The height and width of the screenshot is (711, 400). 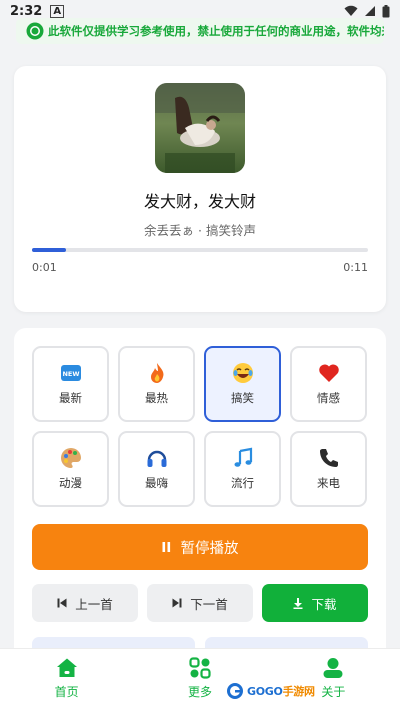 I want to click on download-button: 下载, so click(x=315, y=603).